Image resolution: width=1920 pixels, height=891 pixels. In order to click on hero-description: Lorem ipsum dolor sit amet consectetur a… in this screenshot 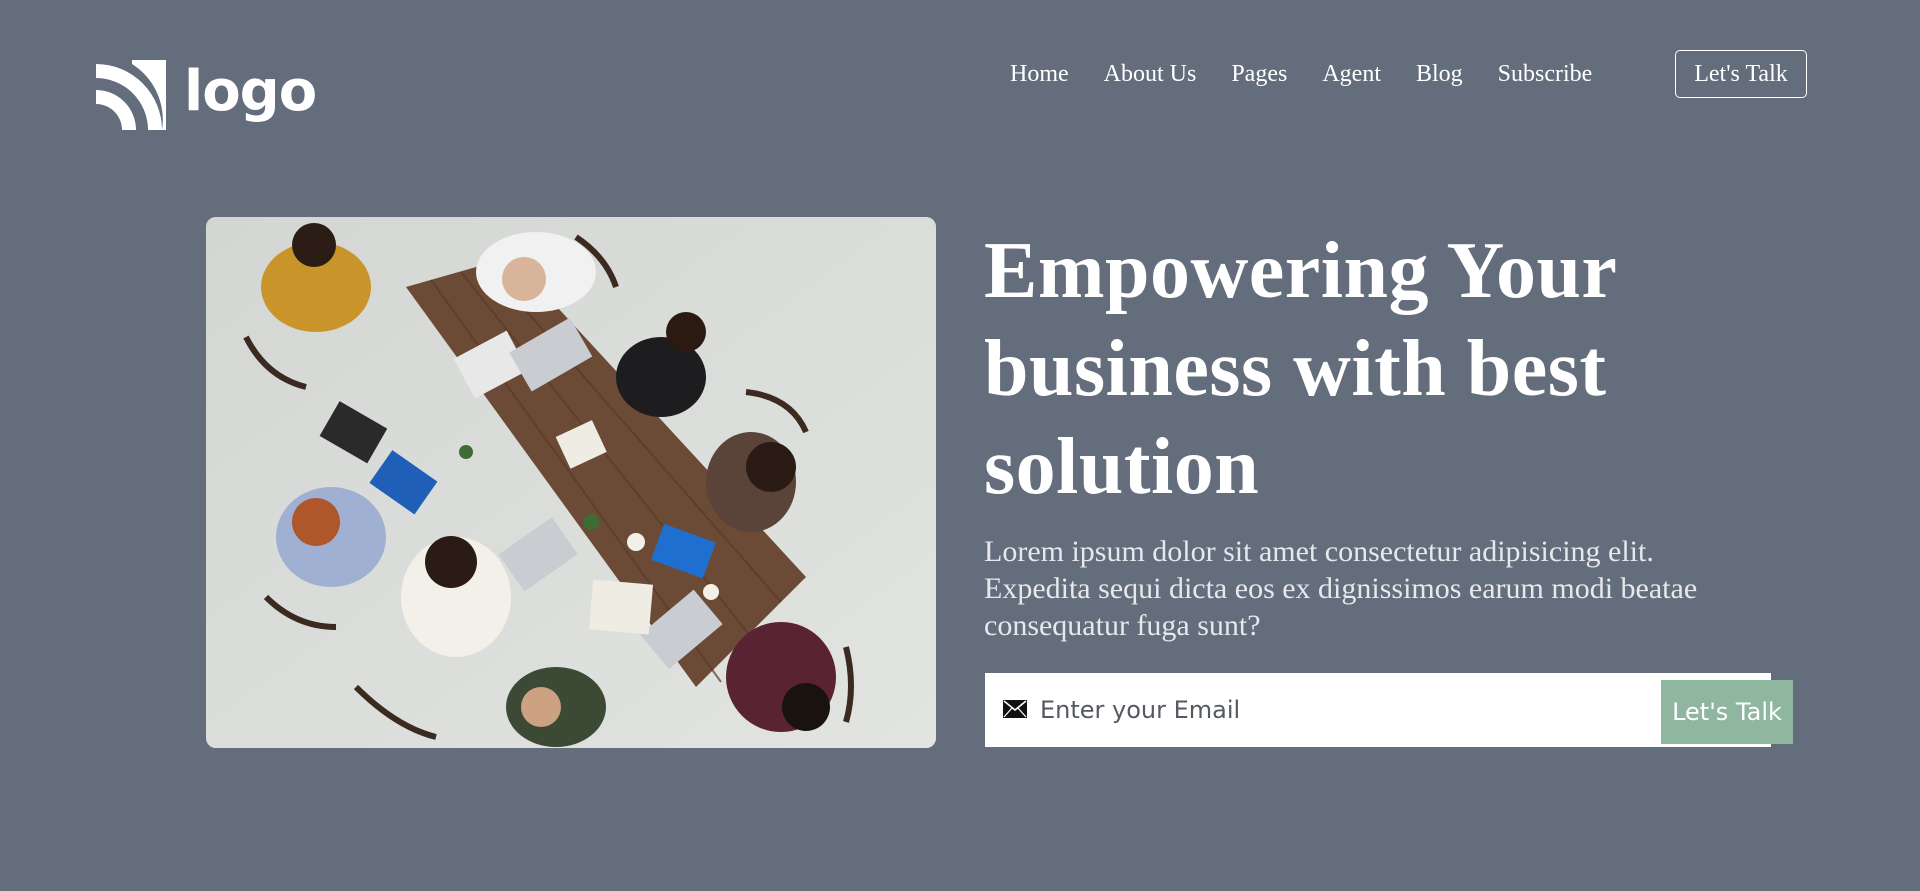, I will do `click(1341, 588)`.